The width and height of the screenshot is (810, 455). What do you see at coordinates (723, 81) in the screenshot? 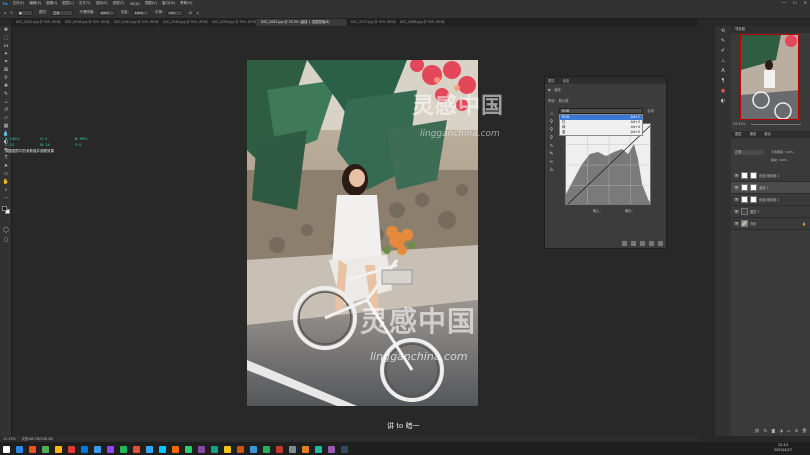
I see `paragraph-icon: ¶` at bounding box center [723, 81].